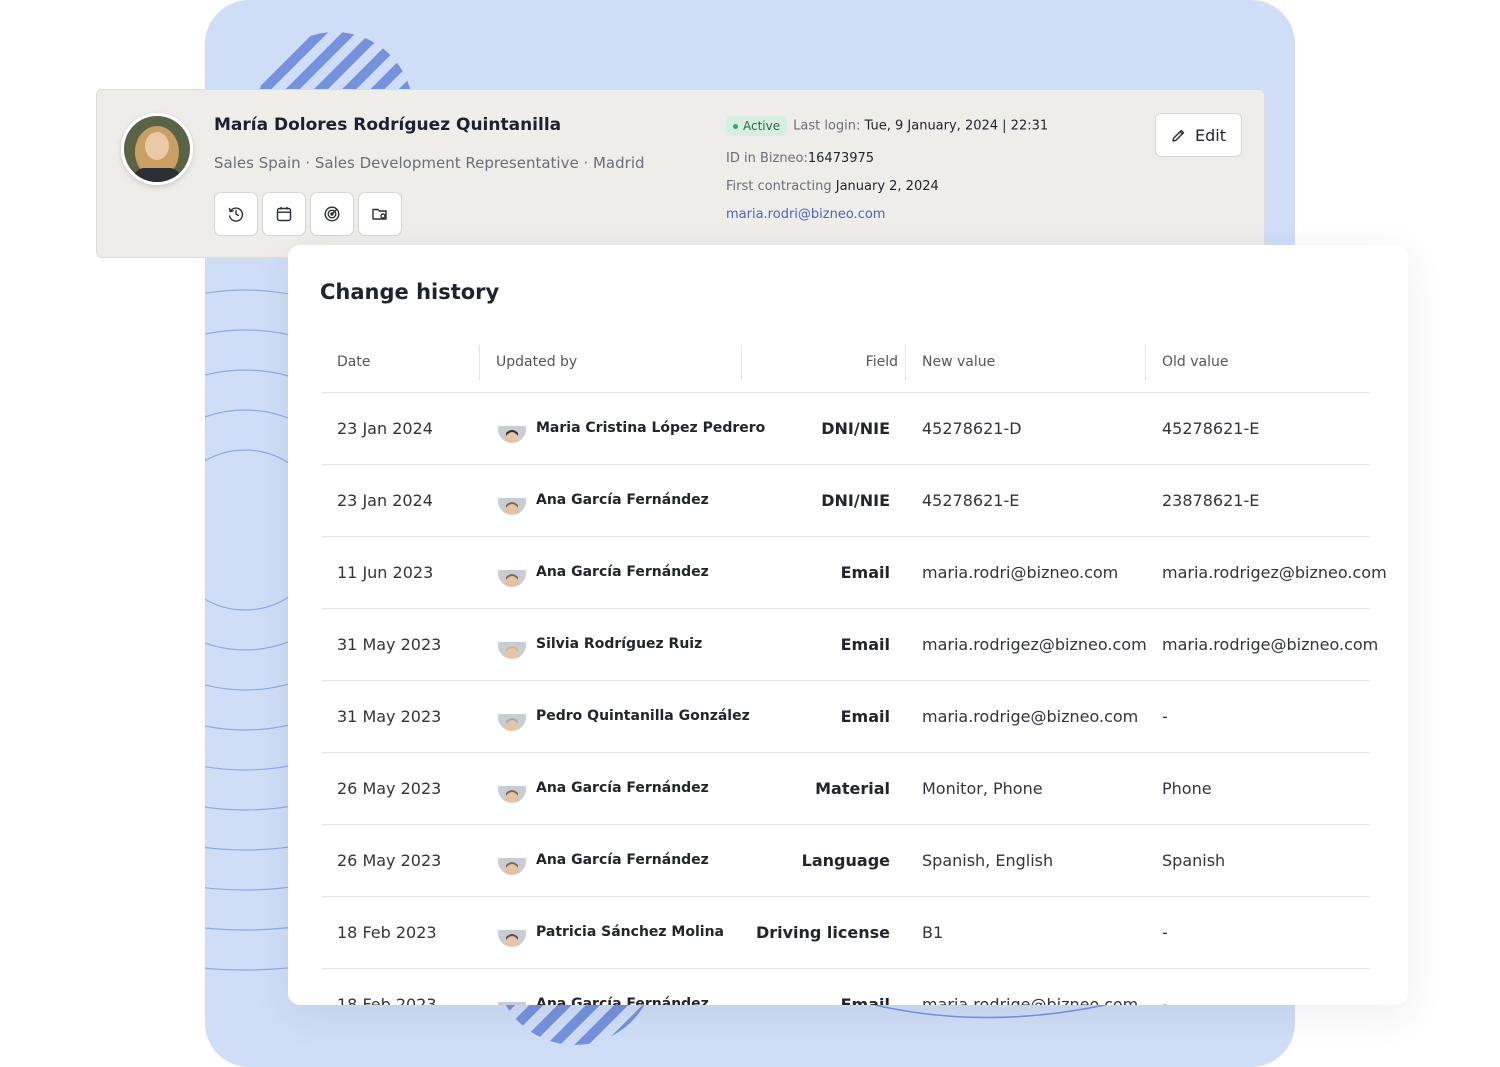  Describe the element at coordinates (1194, 860) in the screenshot. I see `row-old-value: Spanish` at that location.